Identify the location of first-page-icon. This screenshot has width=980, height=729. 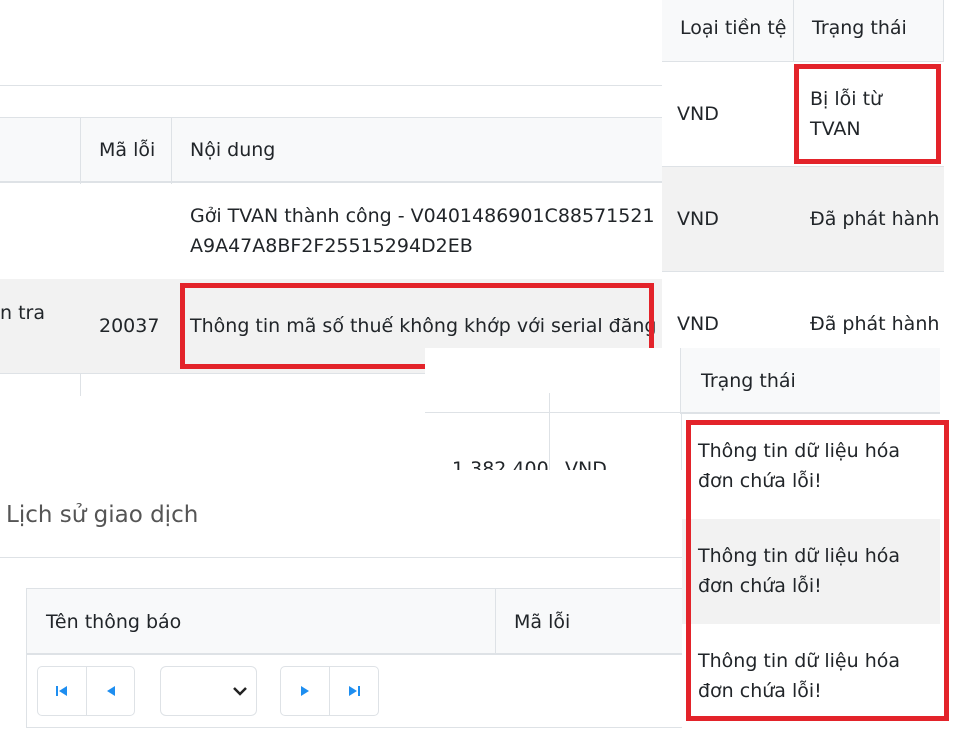
(61, 691).